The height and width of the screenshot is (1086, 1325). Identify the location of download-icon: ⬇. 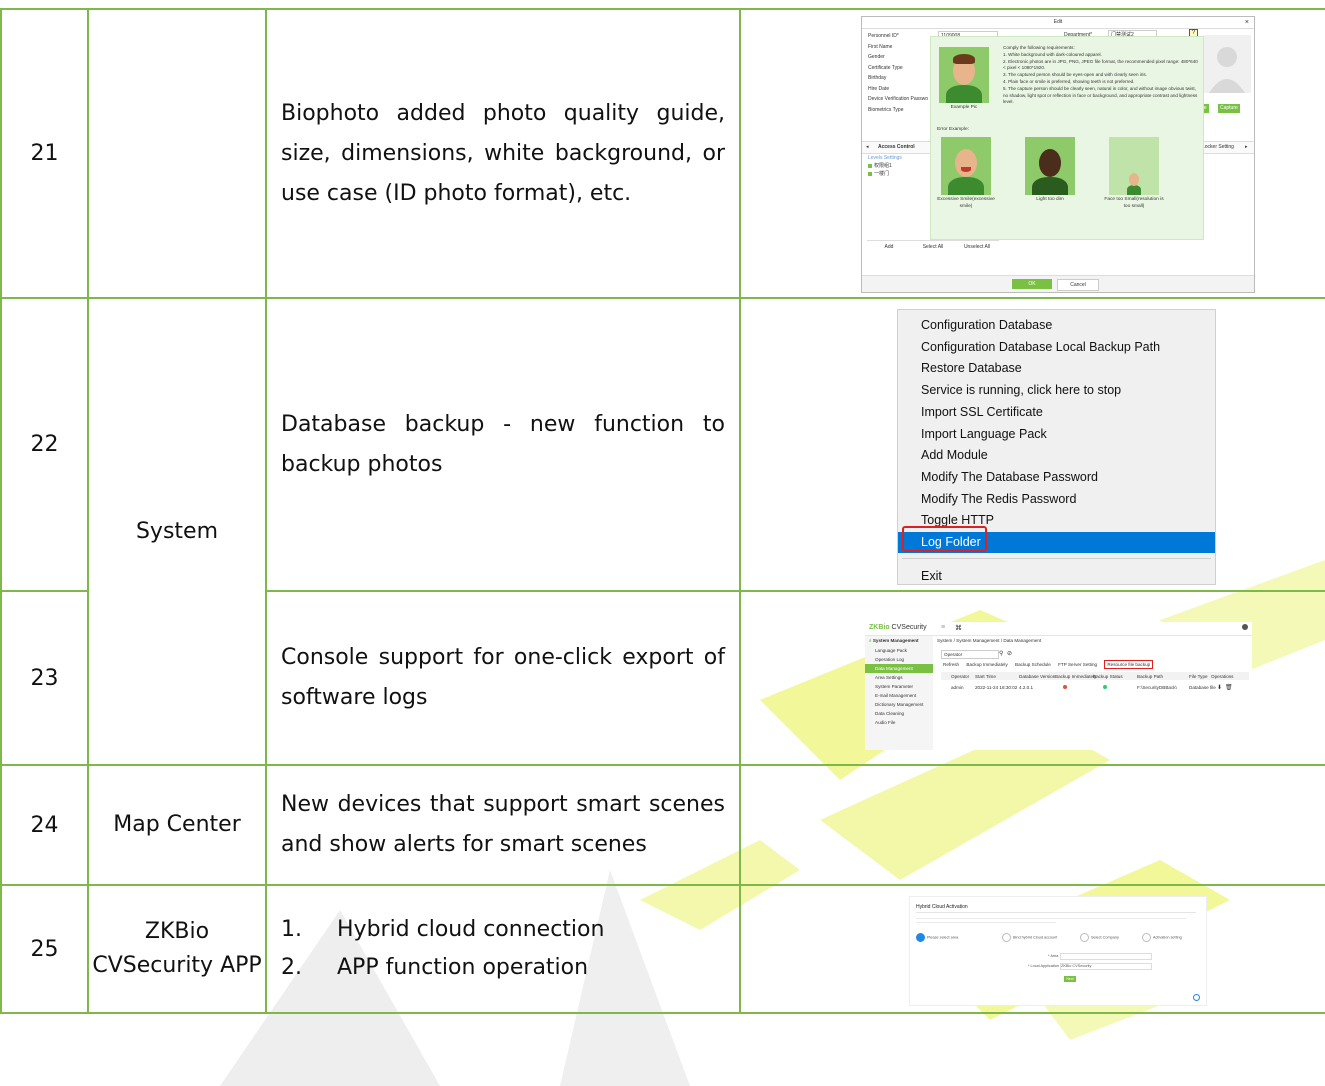
(1219, 687).